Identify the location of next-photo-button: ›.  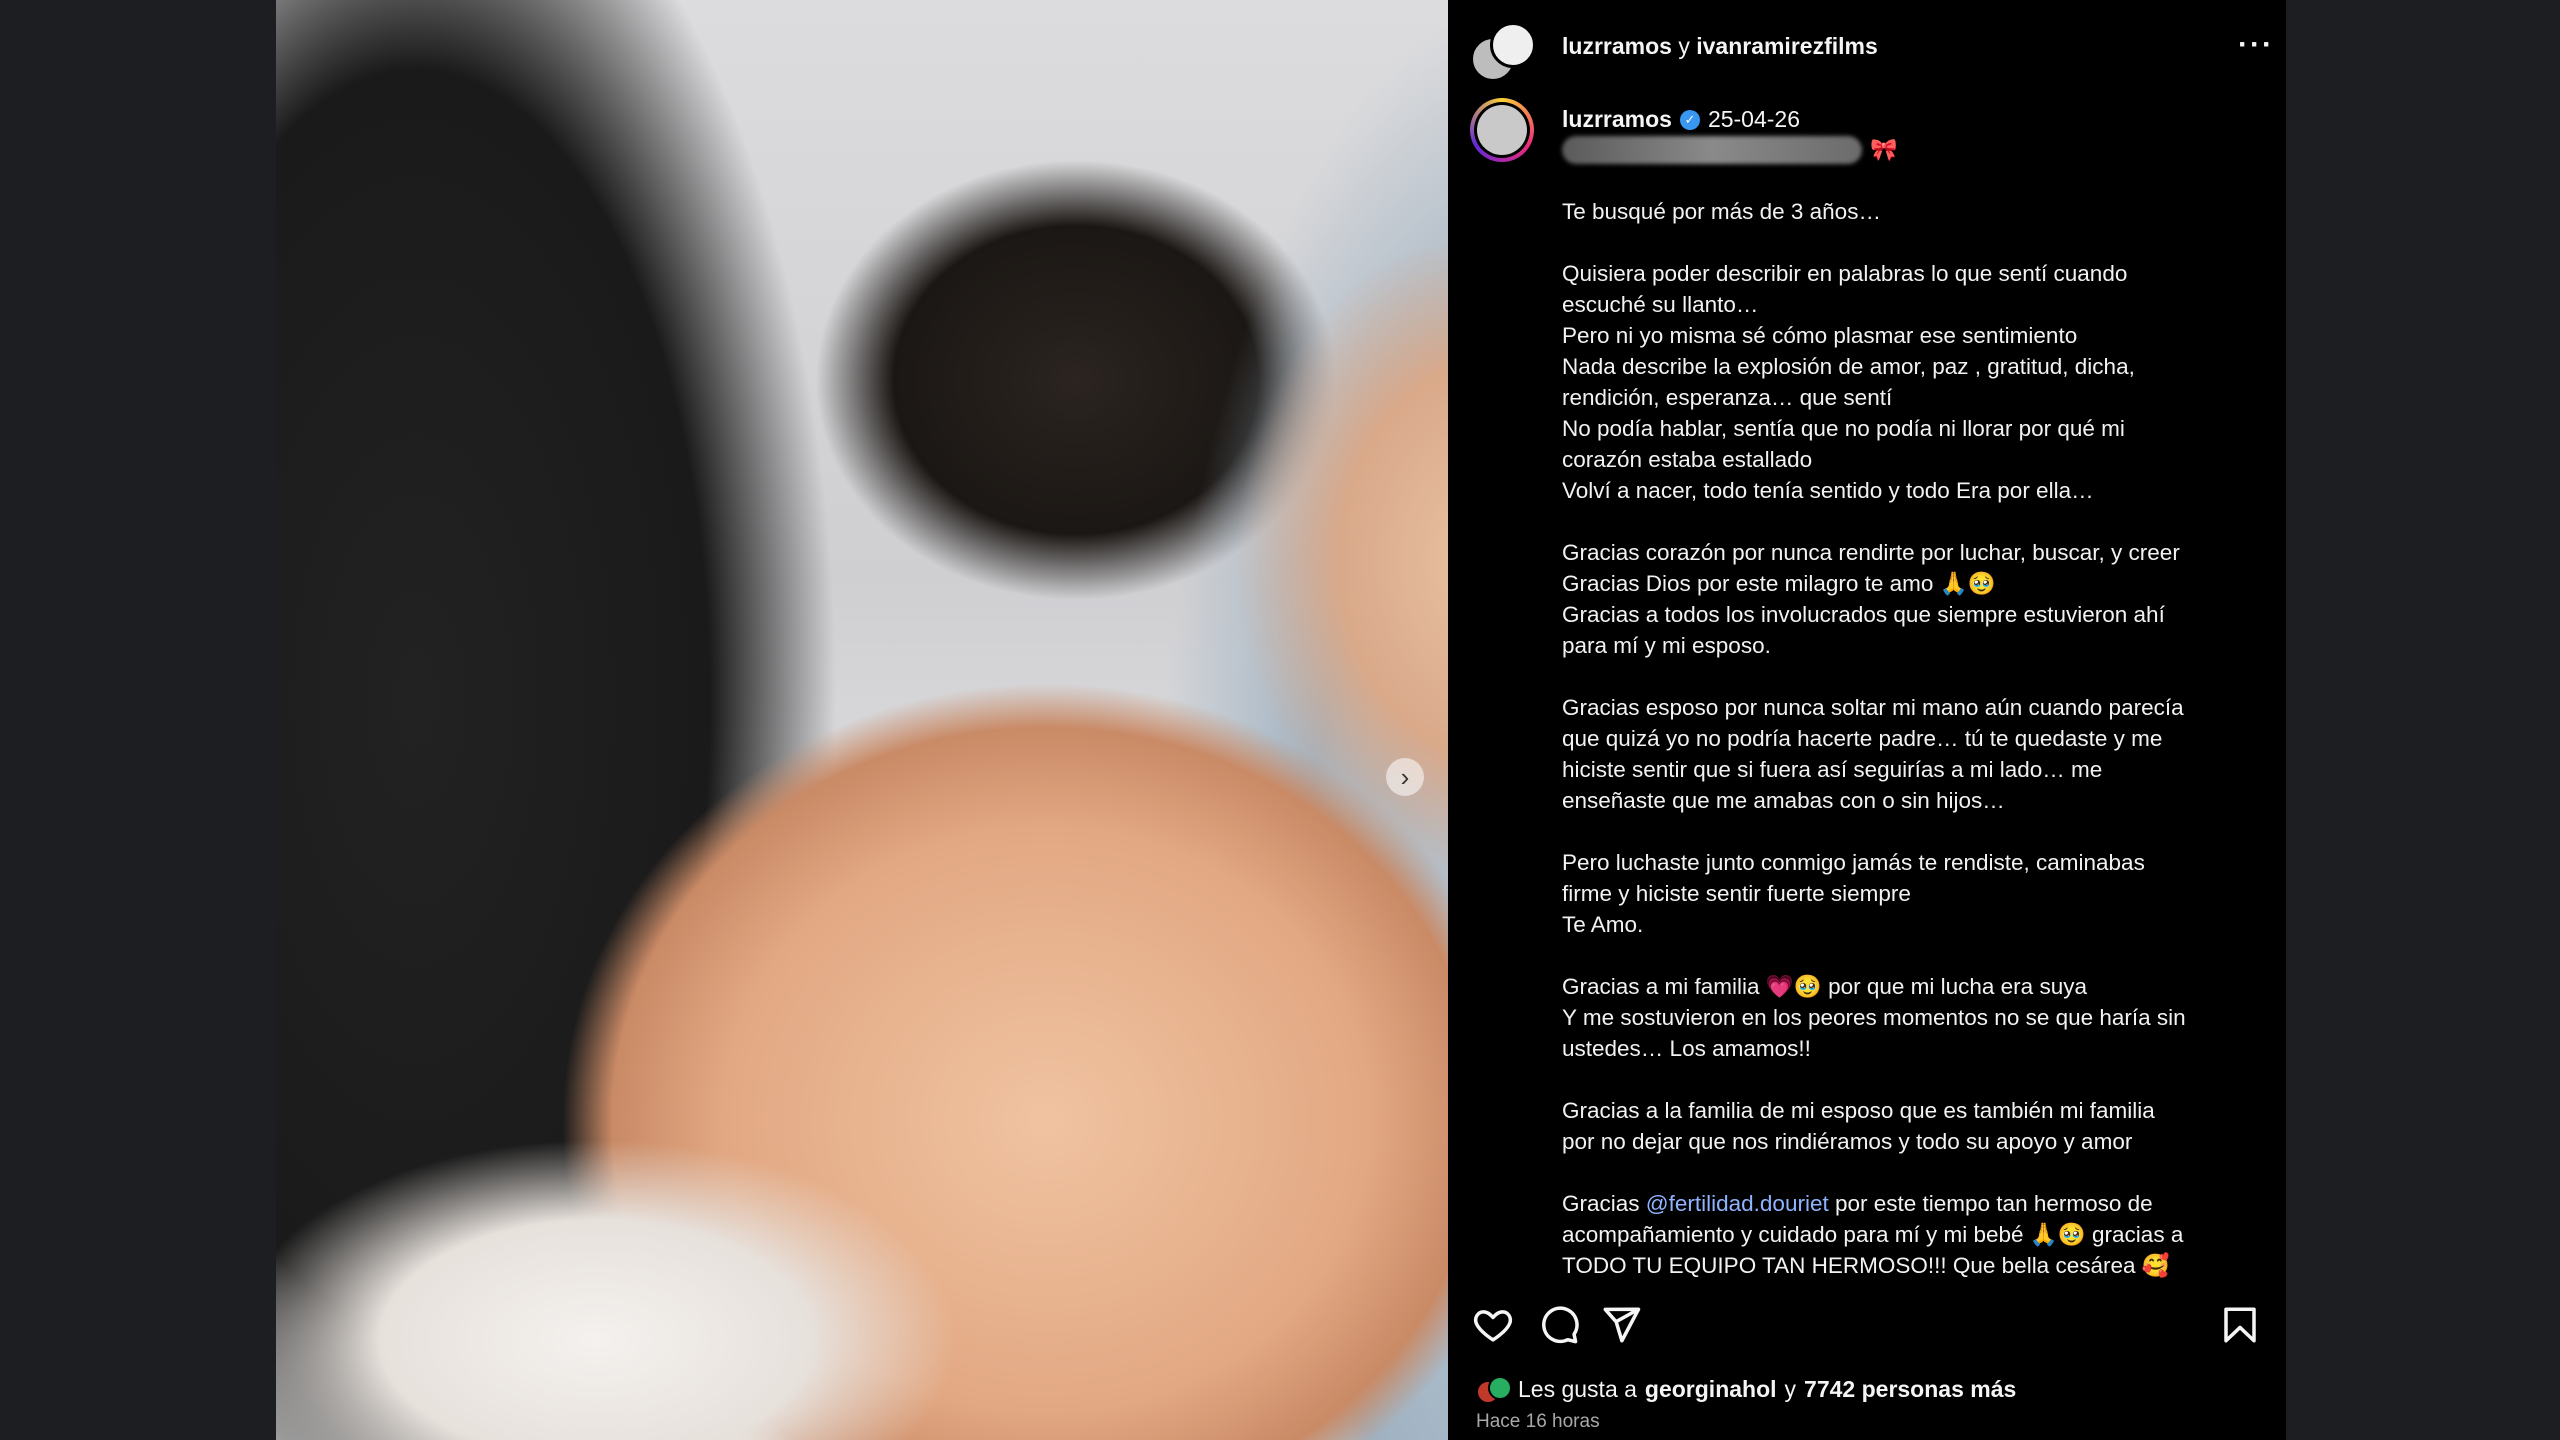
(1405, 777).